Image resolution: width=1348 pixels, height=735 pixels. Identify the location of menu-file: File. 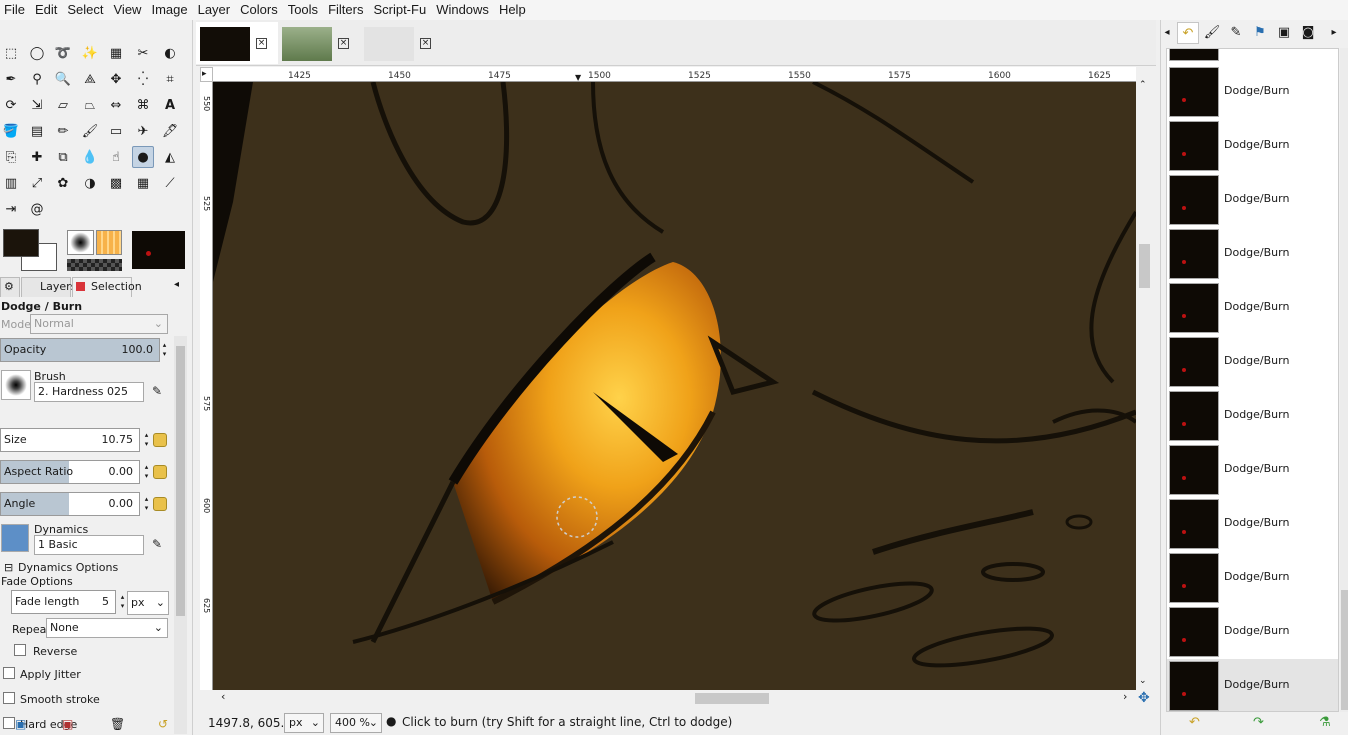
(15, 10).